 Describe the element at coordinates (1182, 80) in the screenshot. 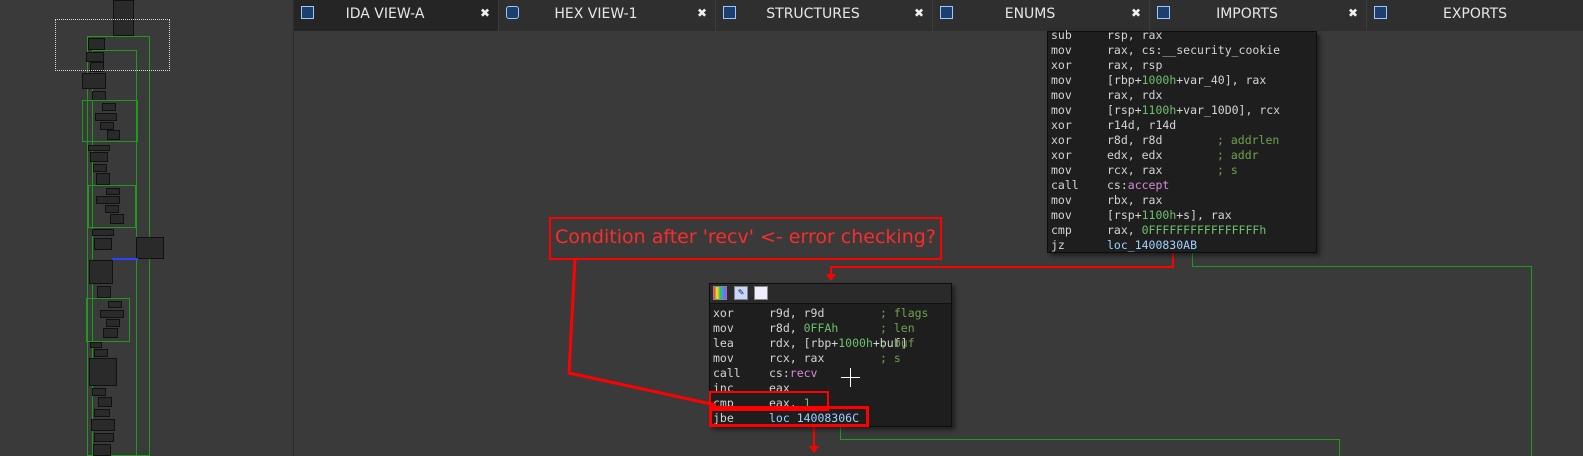

I see `asm-line: mov [rbp+1000h+var_40], rax` at that location.